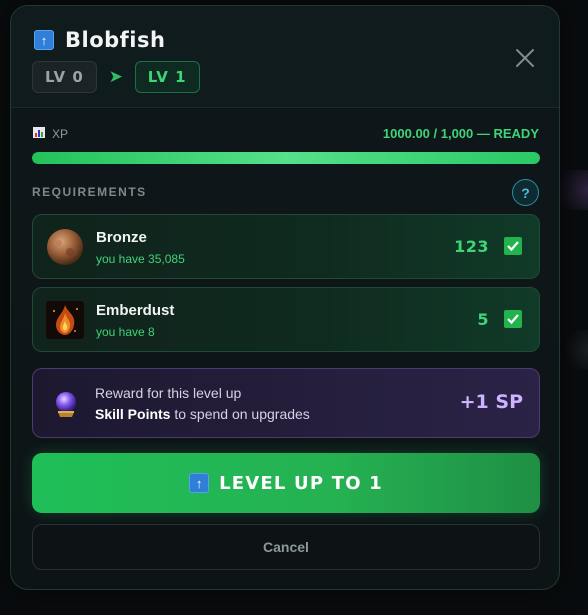 This screenshot has width=588, height=615. I want to click on arrow-right-icon: ➤, so click(115, 76).